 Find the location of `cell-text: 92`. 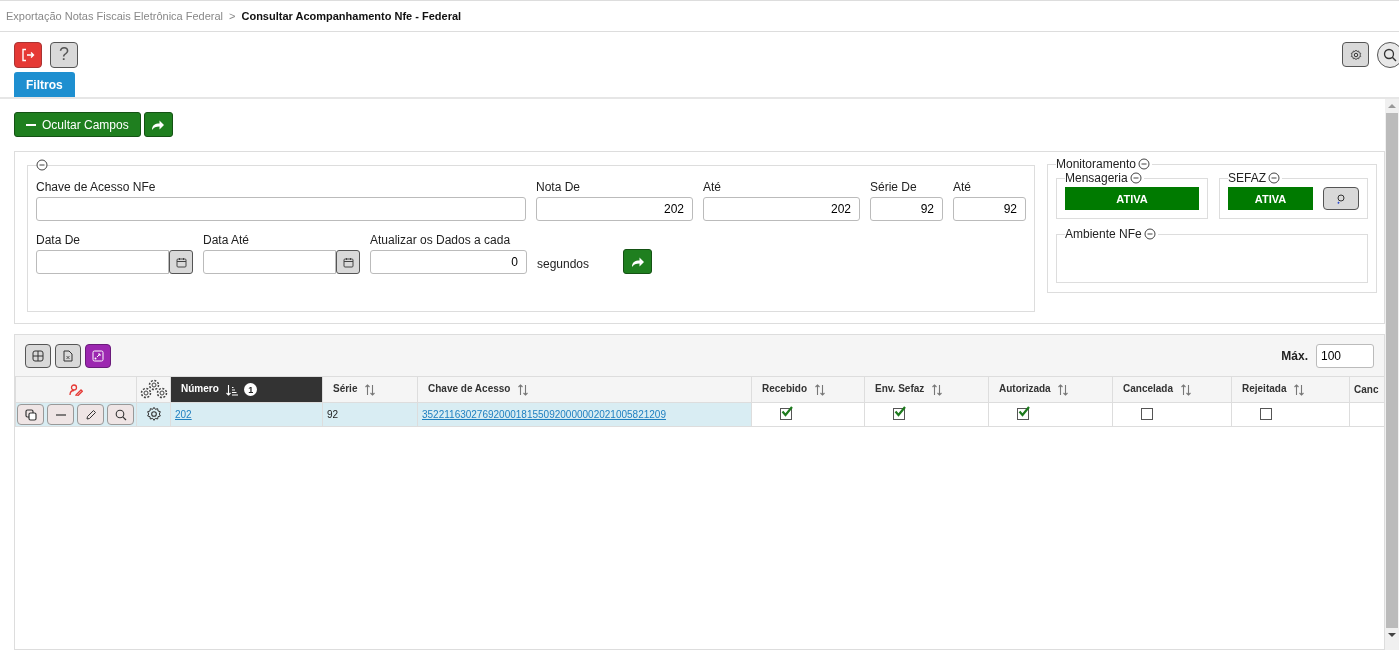

cell-text: 92 is located at coordinates (333, 414).